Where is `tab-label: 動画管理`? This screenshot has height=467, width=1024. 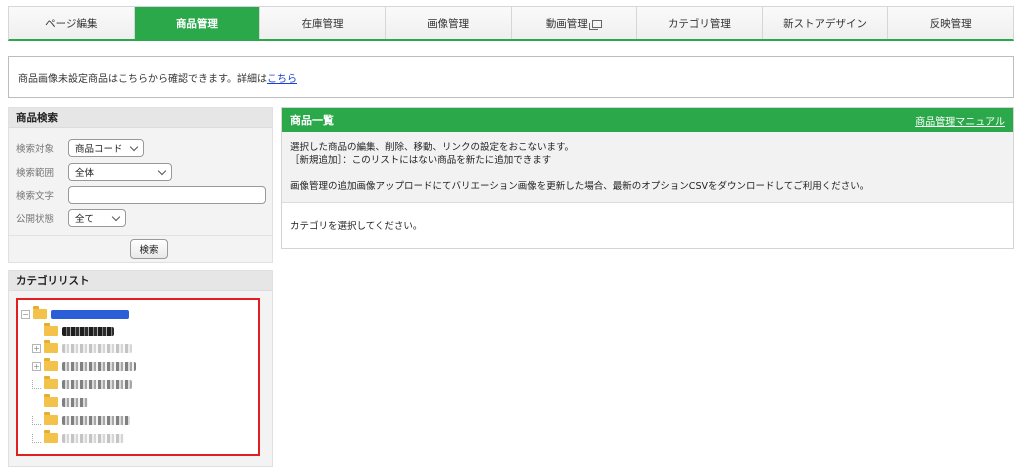
tab-label: 動画管理 is located at coordinates (566, 23).